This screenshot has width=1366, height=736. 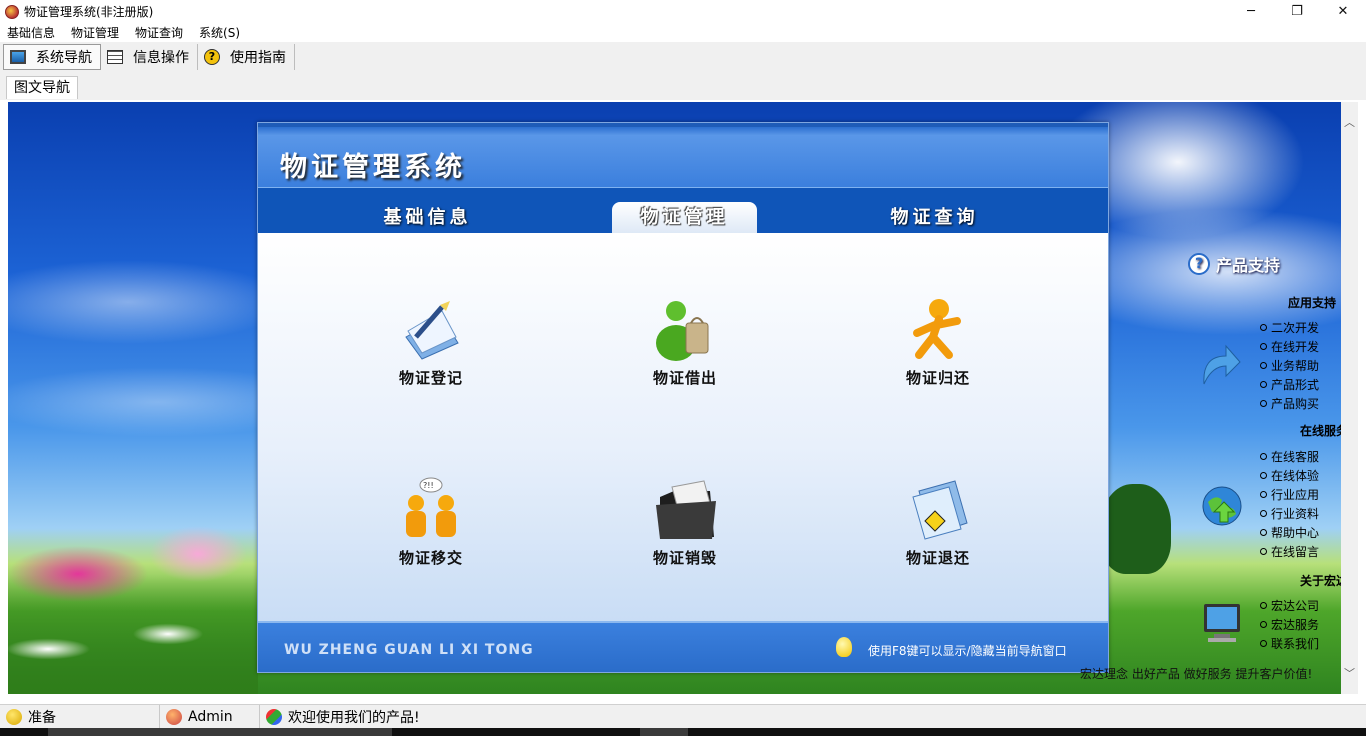 What do you see at coordinates (683, 155) in the screenshot?
I see `panel-header: 物证管理系统` at bounding box center [683, 155].